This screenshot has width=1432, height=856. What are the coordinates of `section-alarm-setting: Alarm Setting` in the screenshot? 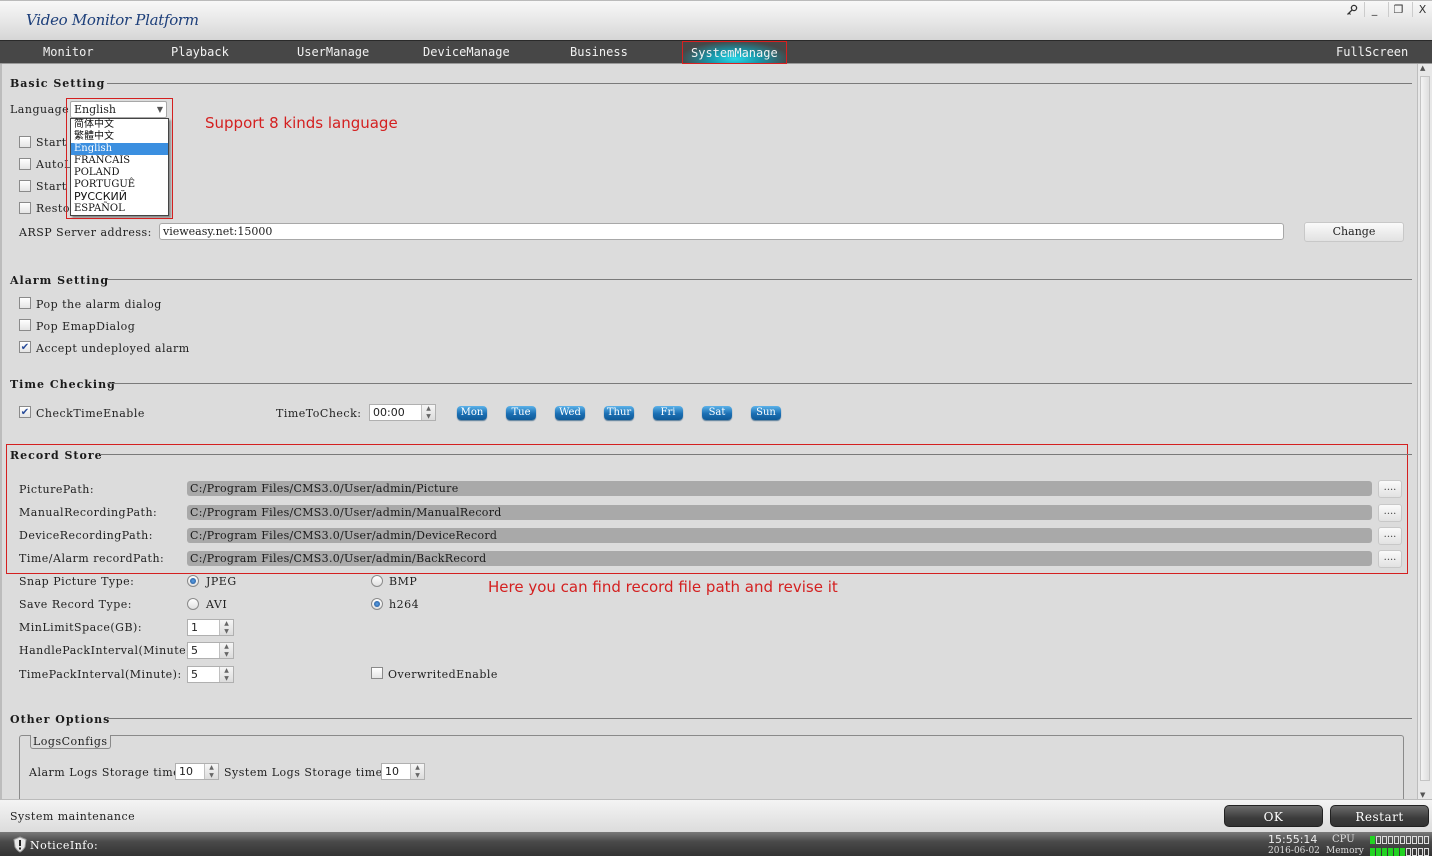 It's located at (60, 280).